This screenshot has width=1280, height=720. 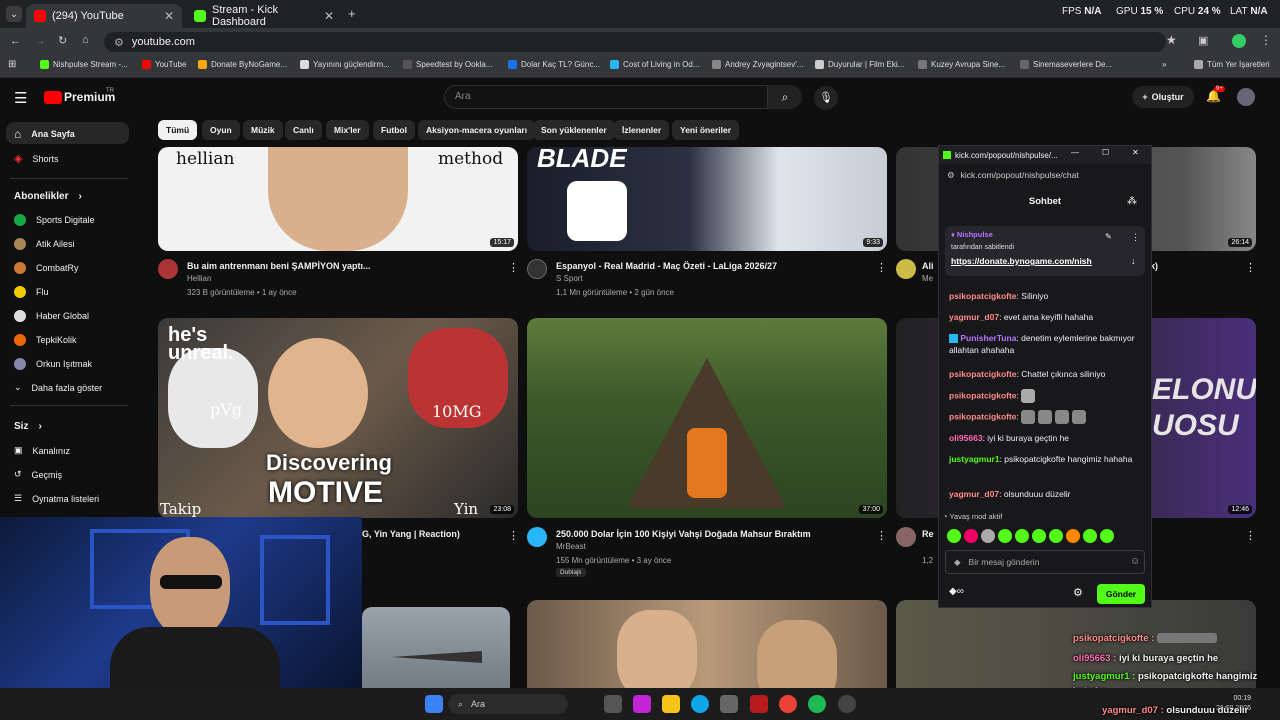 I want to click on taskbar-search: ⌕ Ara, so click(x=508, y=704).